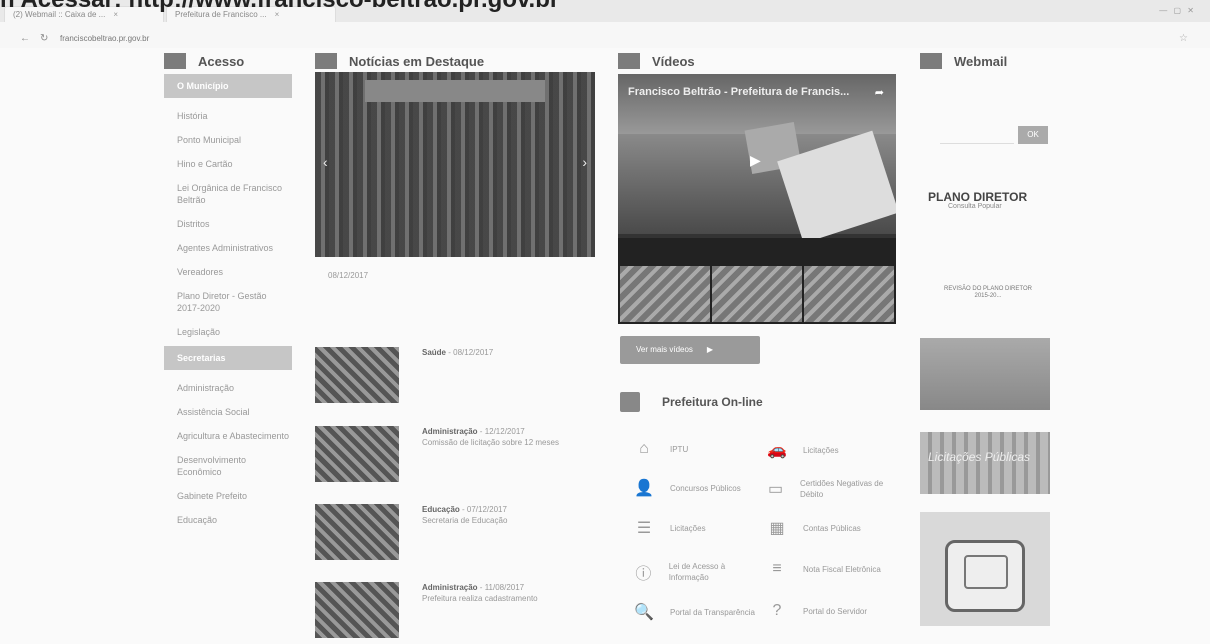  Describe the element at coordinates (643, 574) in the screenshot. I see `clock-icon: ⓘ` at that location.